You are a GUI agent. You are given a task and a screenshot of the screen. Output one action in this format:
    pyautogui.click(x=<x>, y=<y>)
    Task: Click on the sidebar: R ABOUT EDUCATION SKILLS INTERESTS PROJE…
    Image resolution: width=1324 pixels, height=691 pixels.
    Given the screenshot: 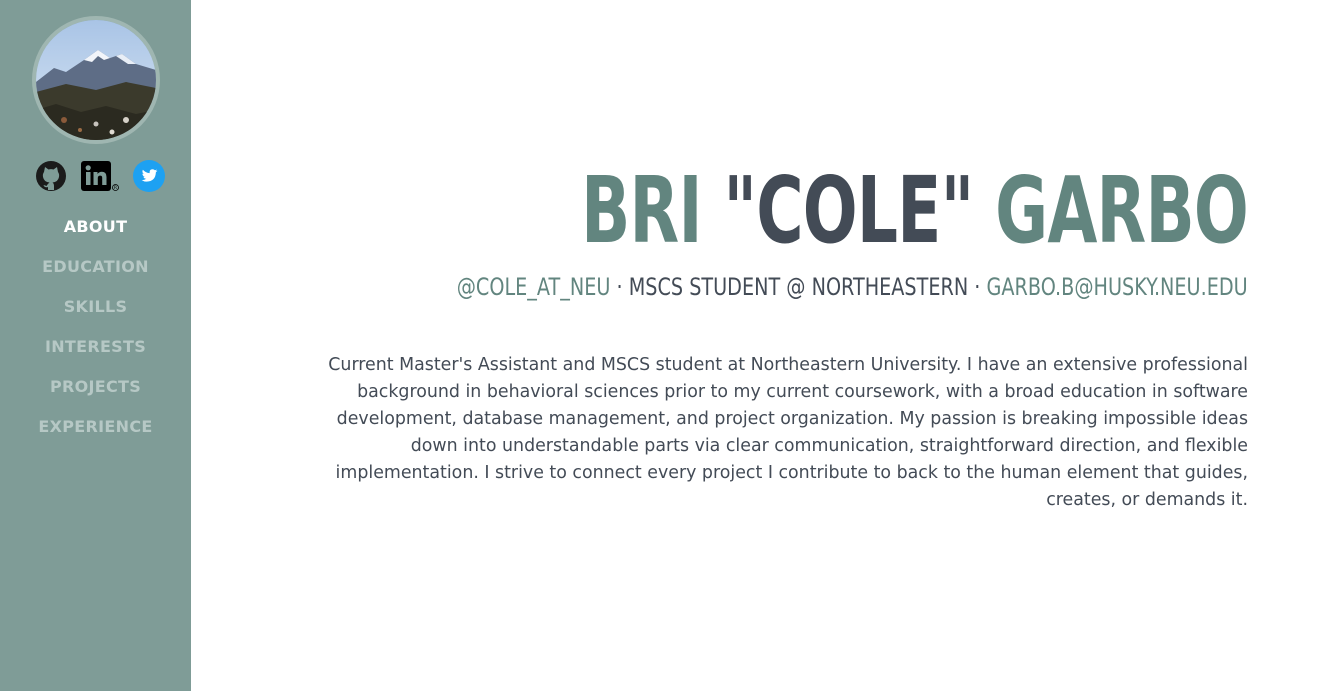 What is the action you would take?
    pyautogui.click(x=95, y=345)
    